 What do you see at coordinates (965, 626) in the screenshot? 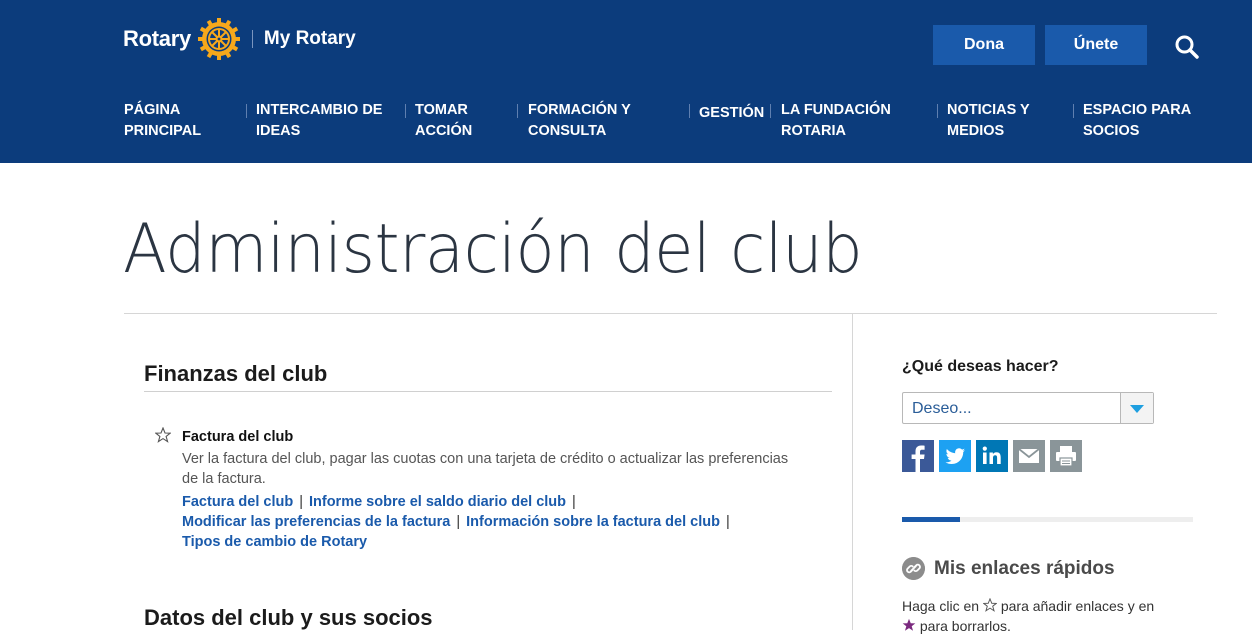
I see `quick-links-help-c: para borrarlos.` at bounding box center [965, 626].